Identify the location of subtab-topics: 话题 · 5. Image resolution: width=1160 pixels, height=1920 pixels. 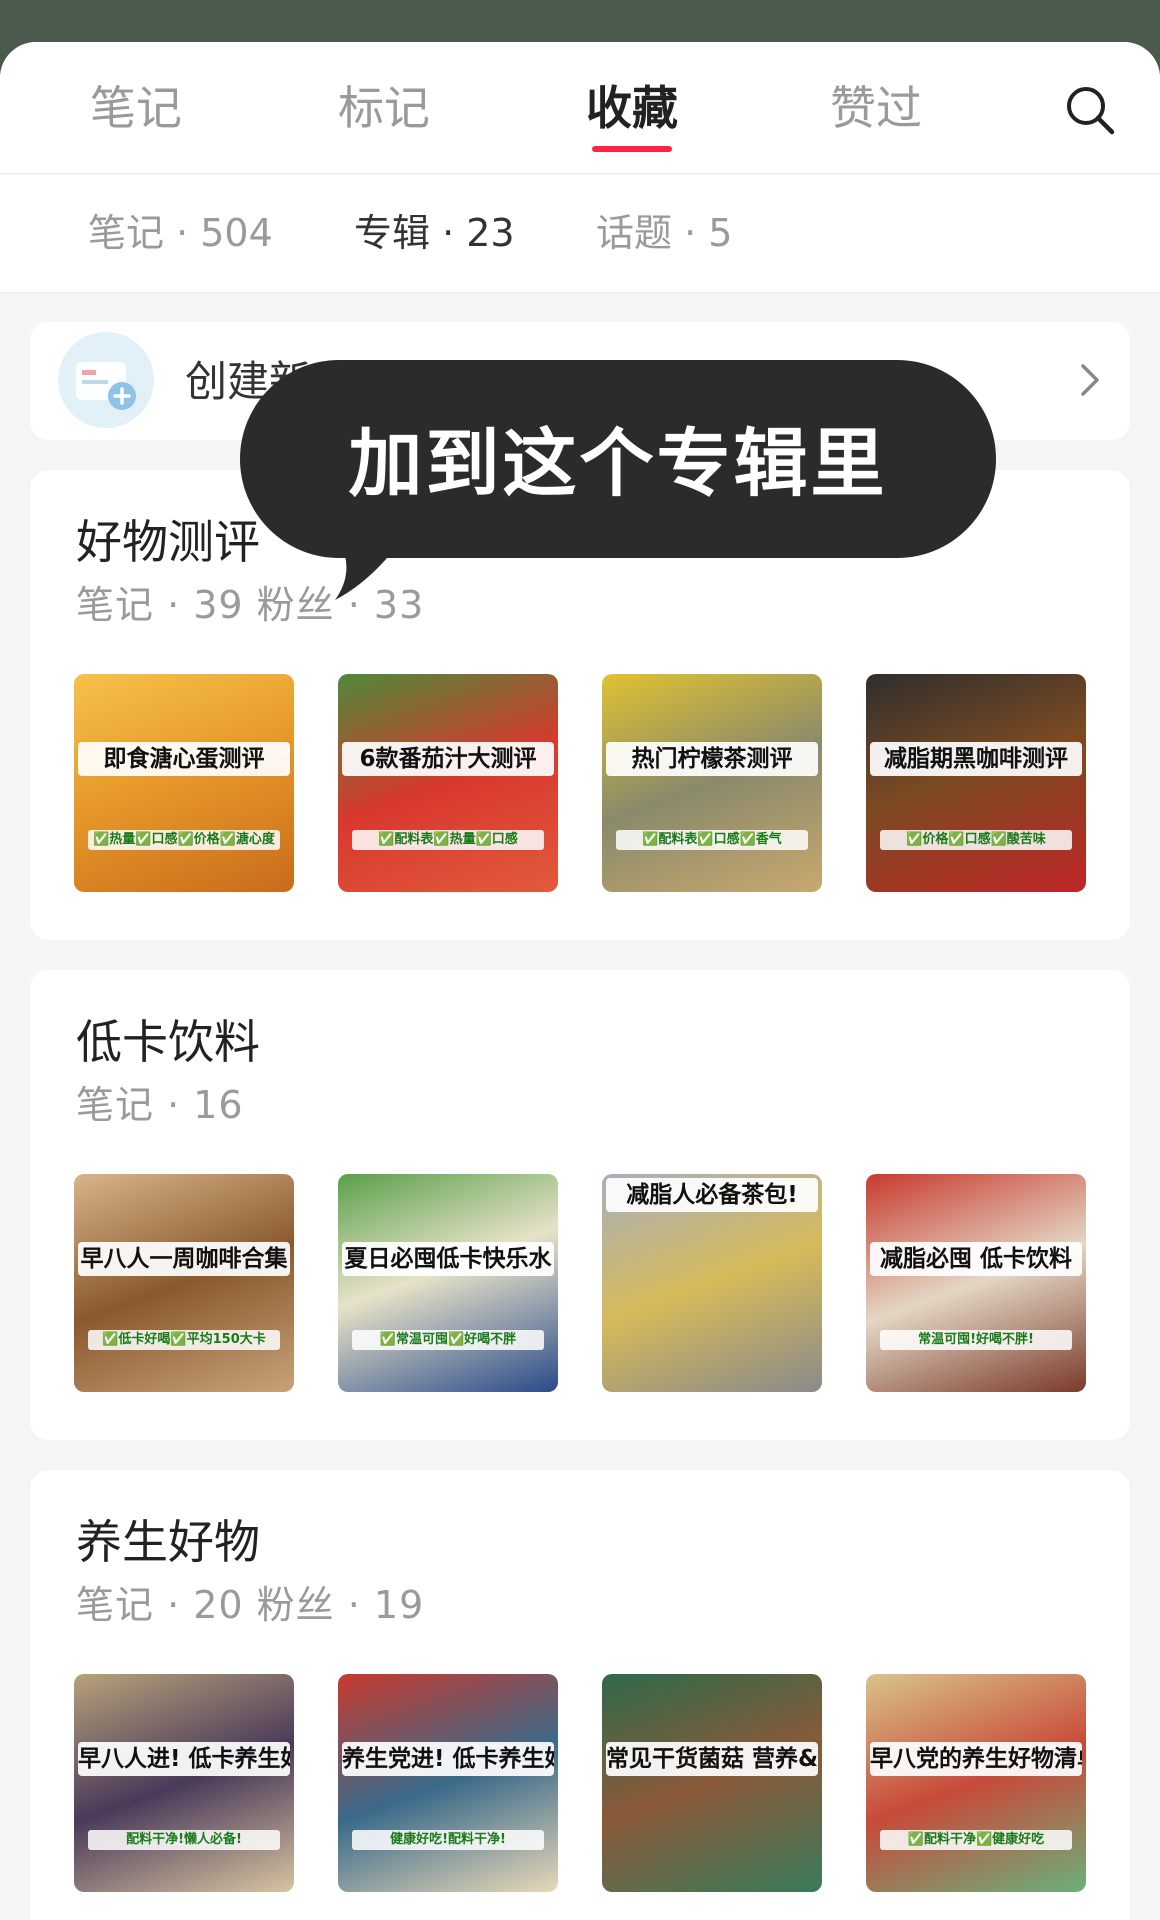
(664, 233).